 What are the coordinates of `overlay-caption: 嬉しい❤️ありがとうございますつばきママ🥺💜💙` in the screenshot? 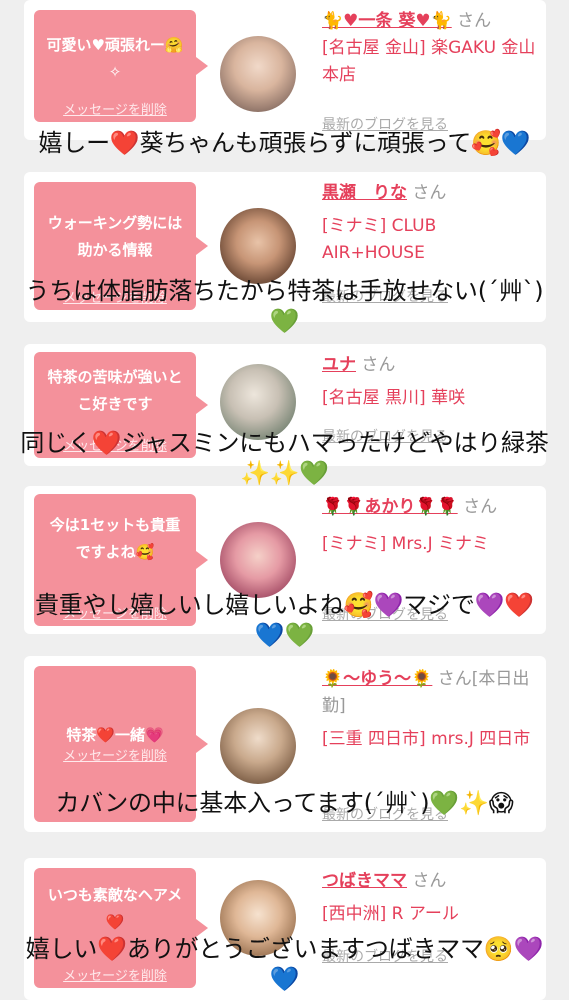 It's located at (284, 964).